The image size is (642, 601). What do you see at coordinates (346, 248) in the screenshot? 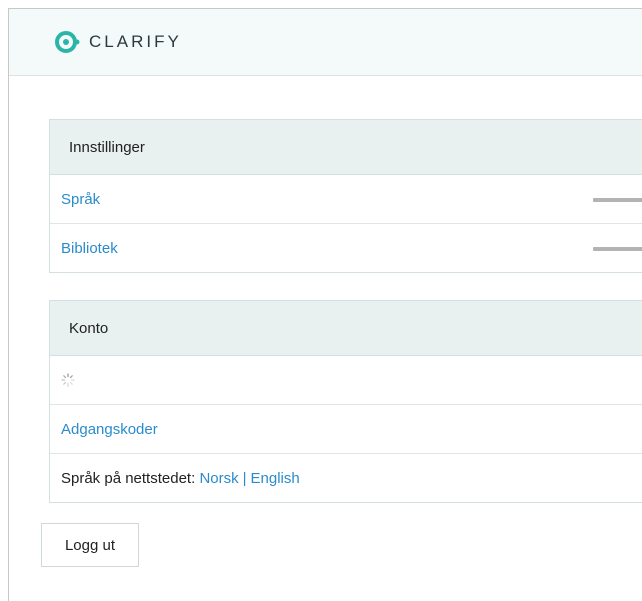
I see `settings-row-library: Bibliotek` at bounding box center [346, 248].